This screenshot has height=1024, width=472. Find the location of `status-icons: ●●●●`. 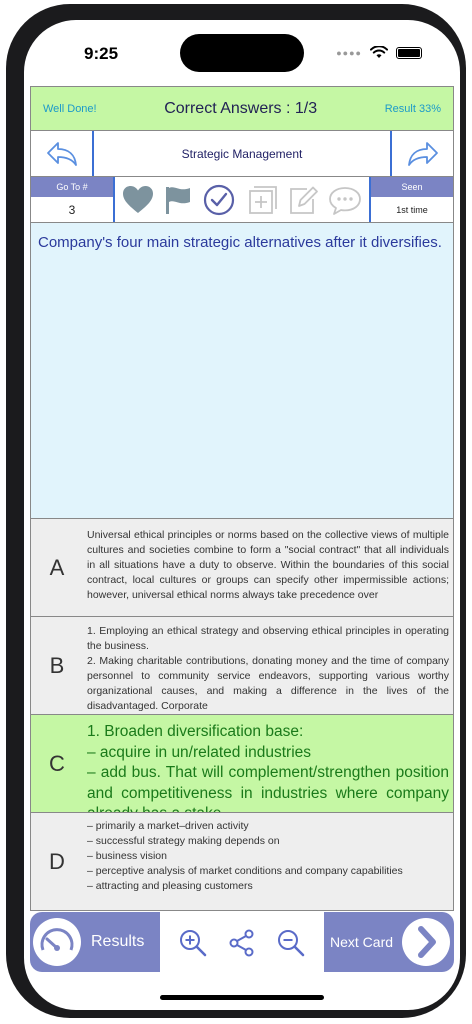

status-icons: ●●●● is located at coordinates (379, 52).